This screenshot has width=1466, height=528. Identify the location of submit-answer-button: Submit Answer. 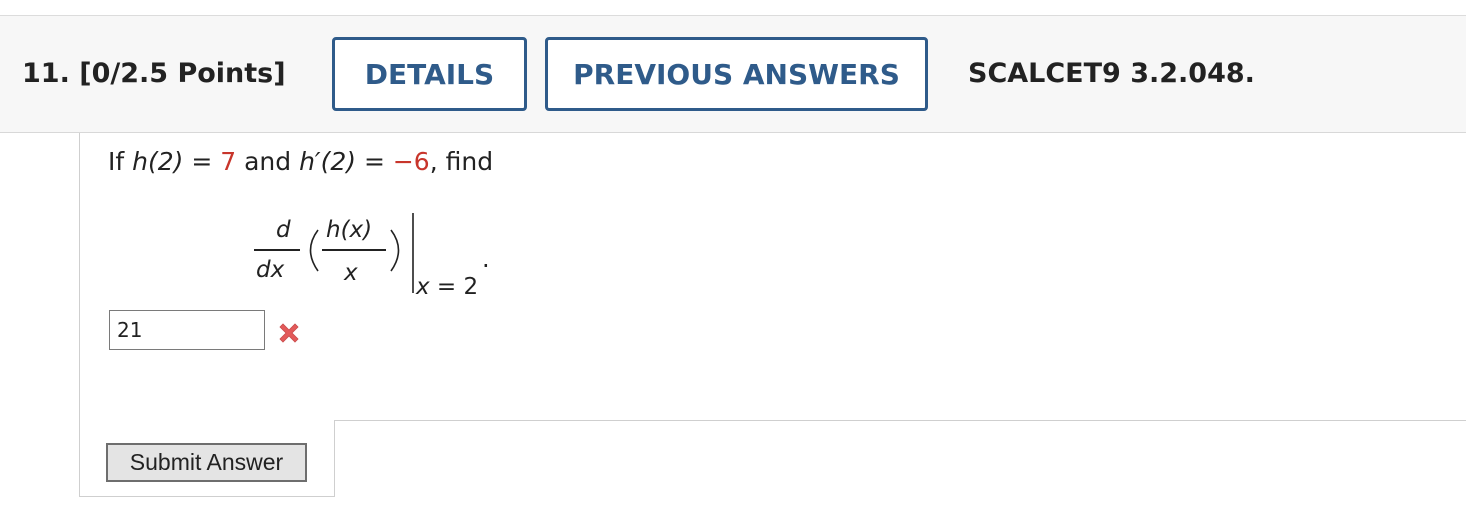
(206, 462).